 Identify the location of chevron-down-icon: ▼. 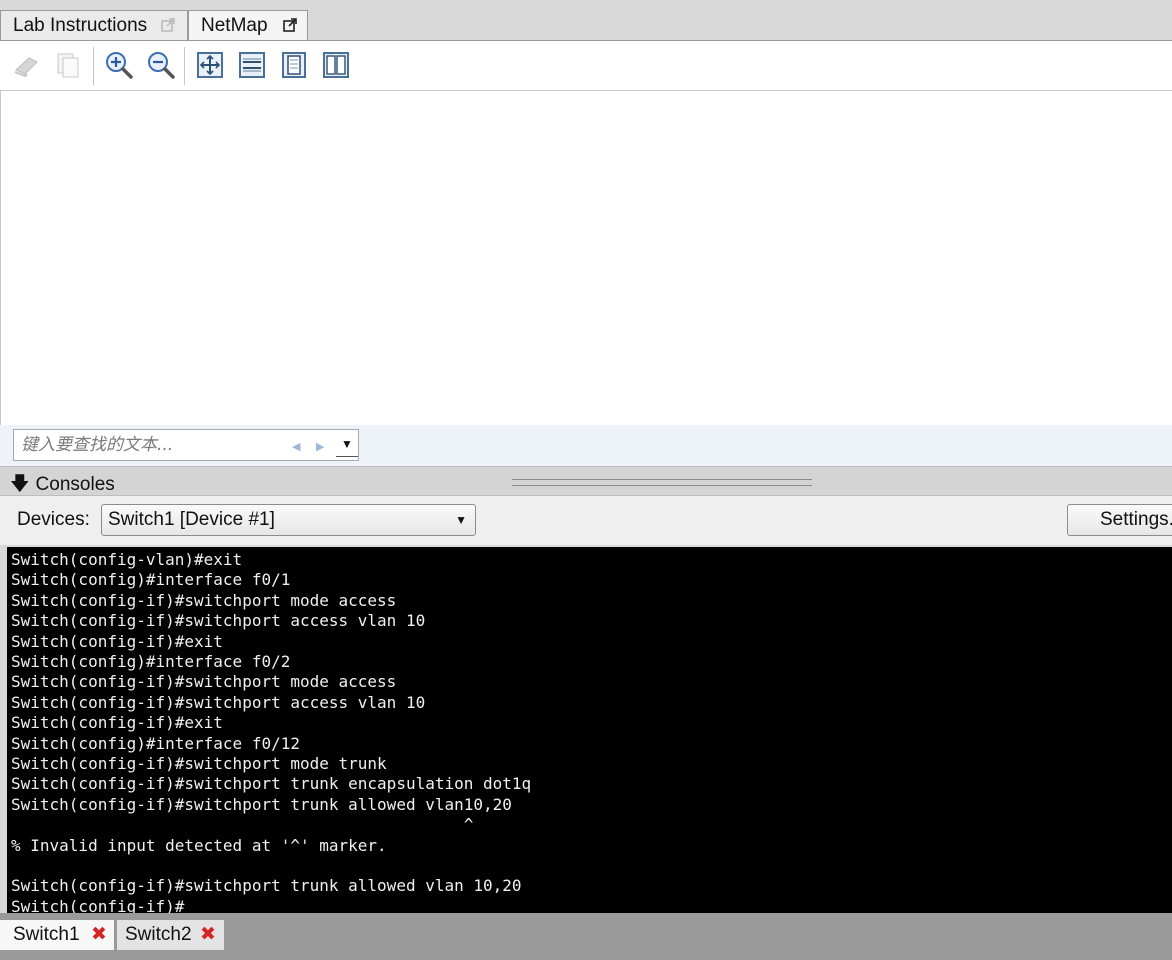
(461, 520).